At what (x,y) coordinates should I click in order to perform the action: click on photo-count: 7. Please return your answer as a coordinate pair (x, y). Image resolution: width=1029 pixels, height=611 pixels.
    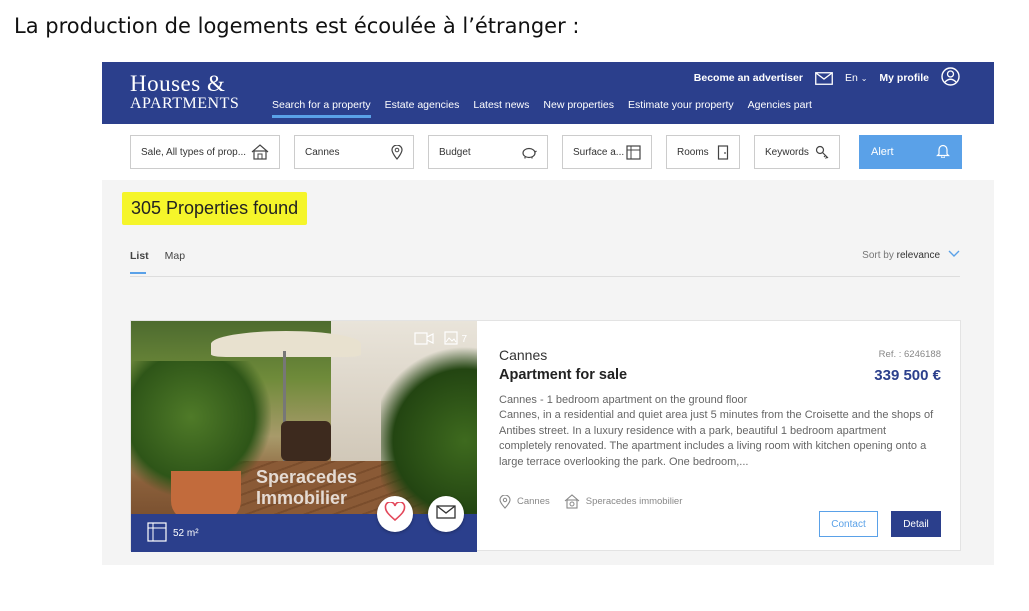
    Looking at the image, I should click on (455, 339).